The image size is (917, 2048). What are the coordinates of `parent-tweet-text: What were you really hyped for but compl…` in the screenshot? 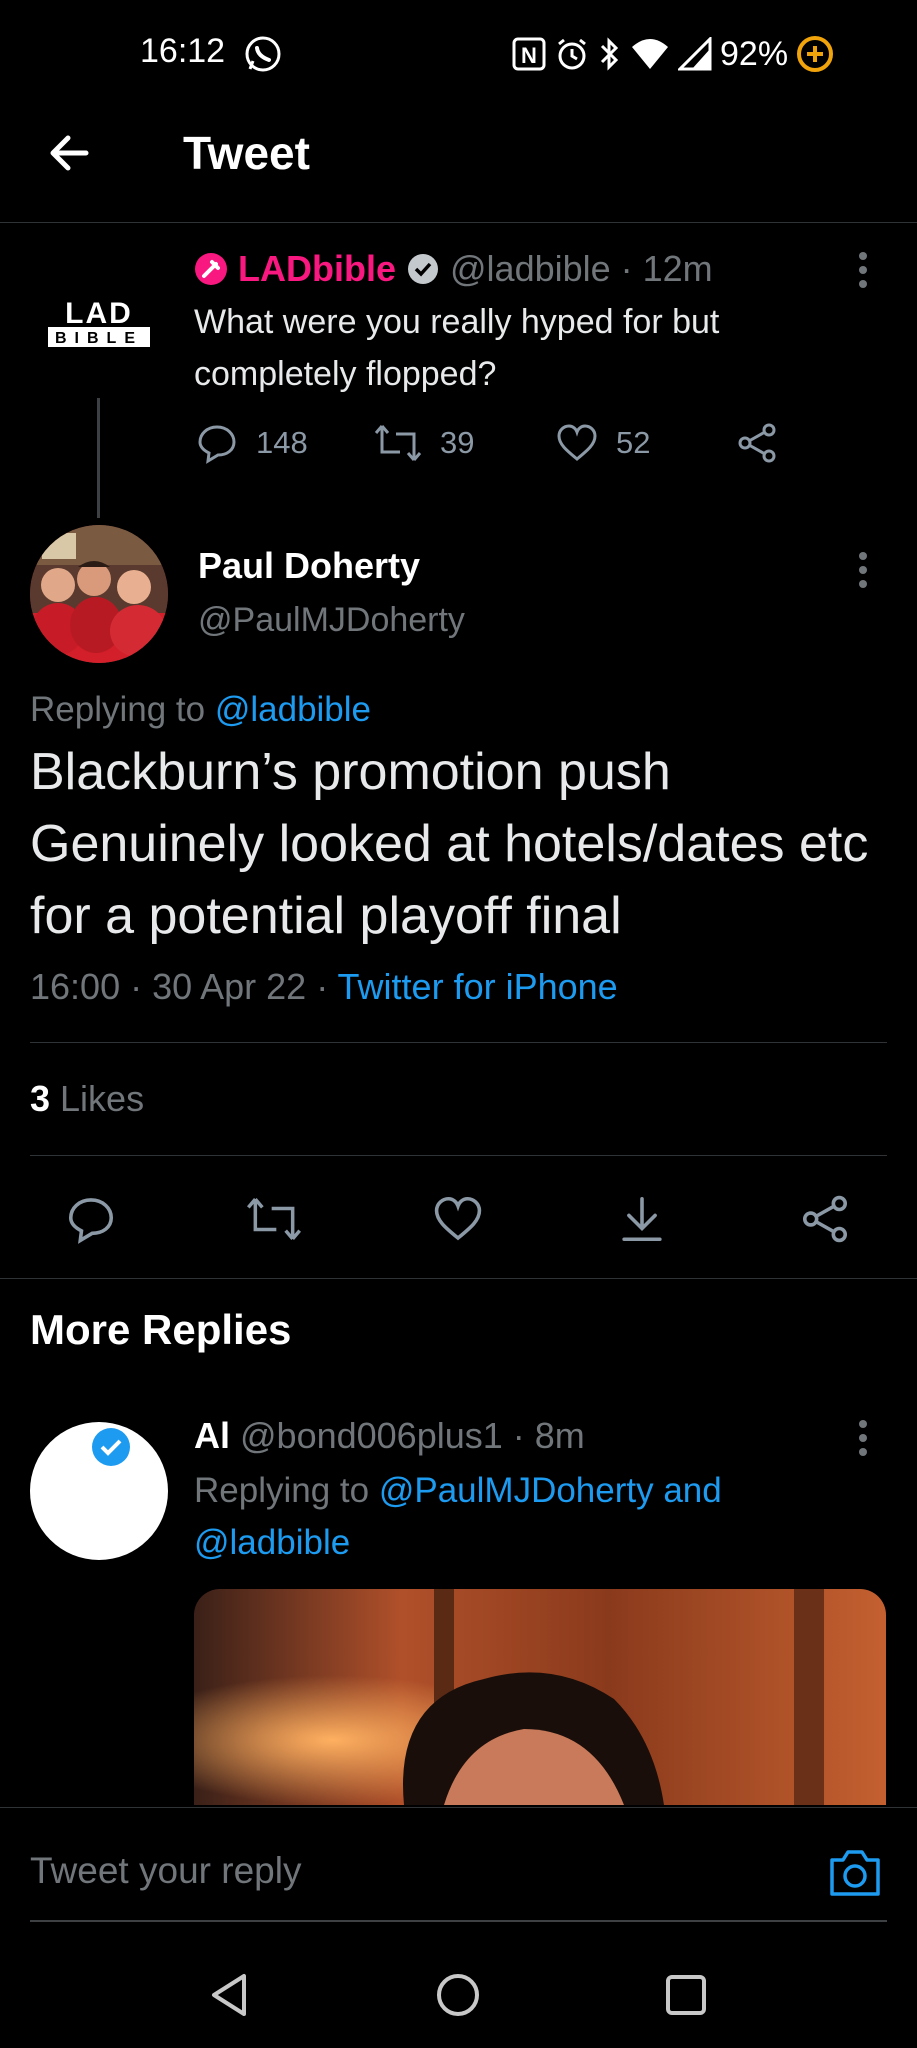 It's located at (457, 348).